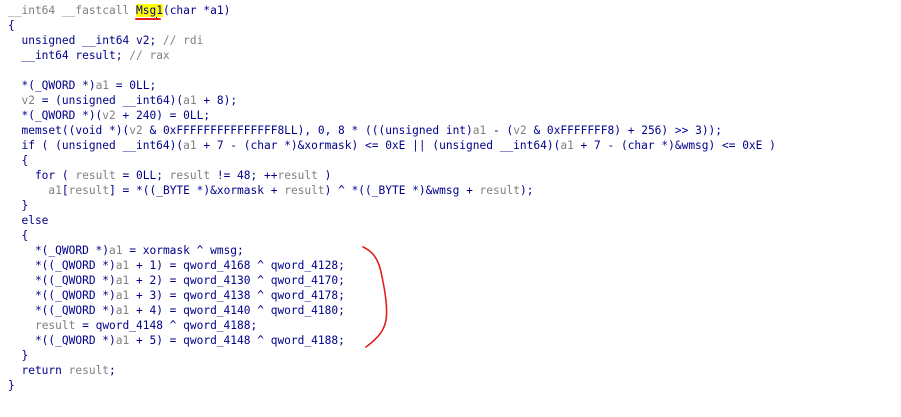  What do you see at coordinates (65, 190) in the screenshot?
I see `code-token: [` at bounding box center [65, 190].